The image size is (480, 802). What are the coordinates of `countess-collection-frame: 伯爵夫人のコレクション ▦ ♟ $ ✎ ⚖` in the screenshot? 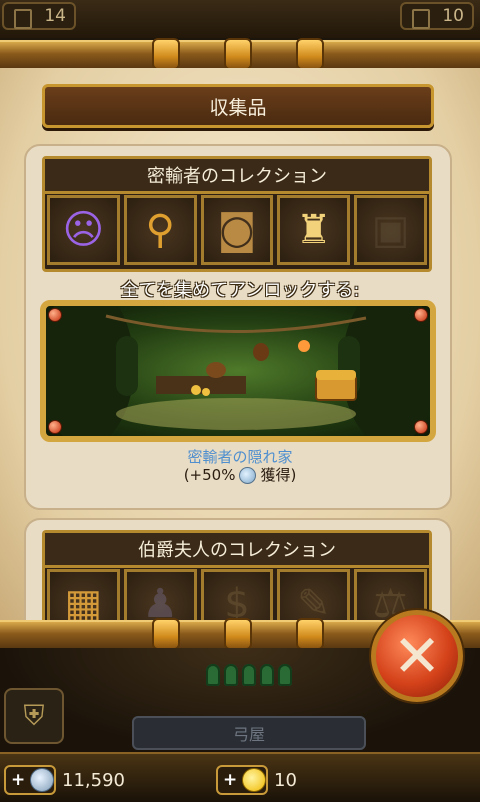 It's located at (237, 584).